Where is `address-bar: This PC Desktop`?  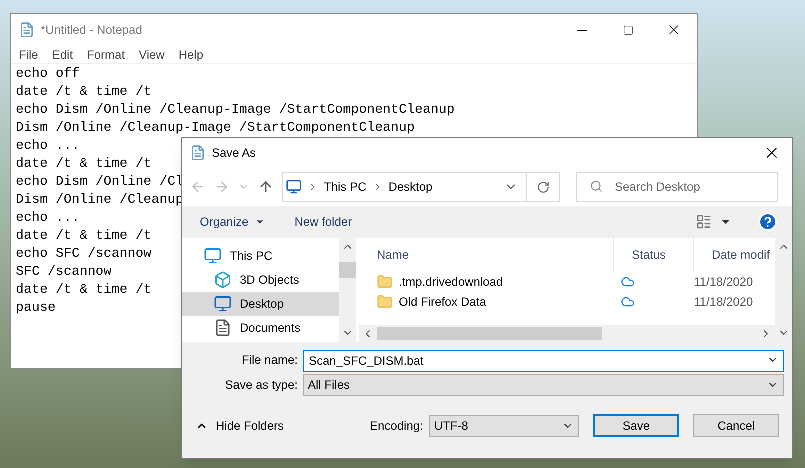
address-bar: This PC Desktop is located at coordinates (421, 187).